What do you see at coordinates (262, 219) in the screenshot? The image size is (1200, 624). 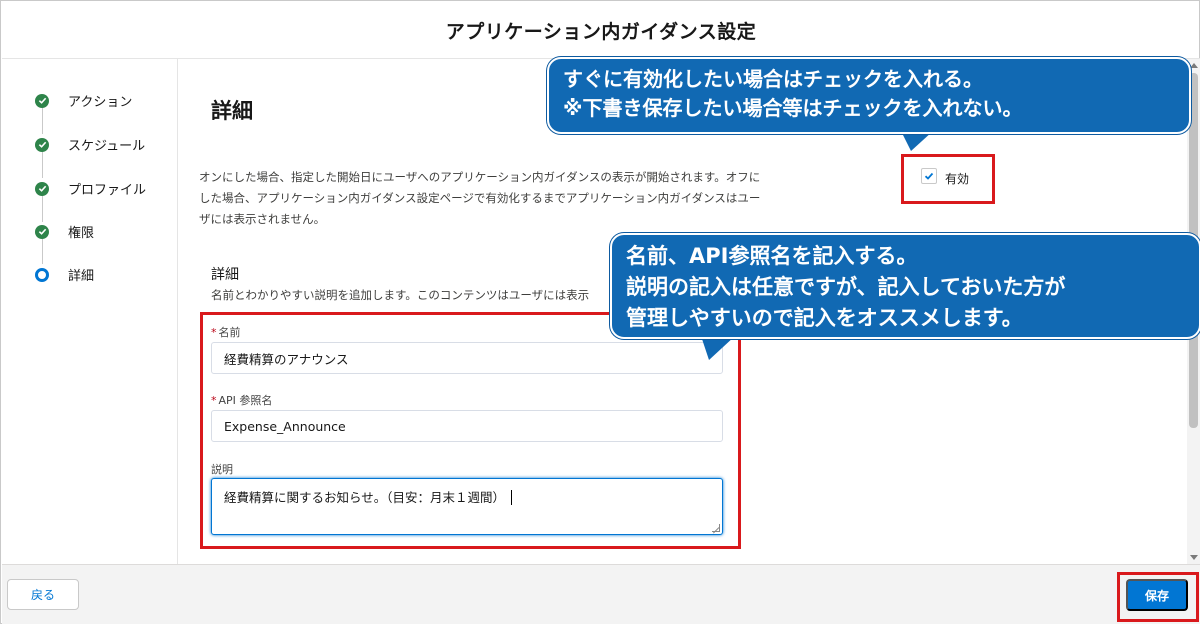 I see `description-line: ザには表示されません。` at bounding box center [262, 219].